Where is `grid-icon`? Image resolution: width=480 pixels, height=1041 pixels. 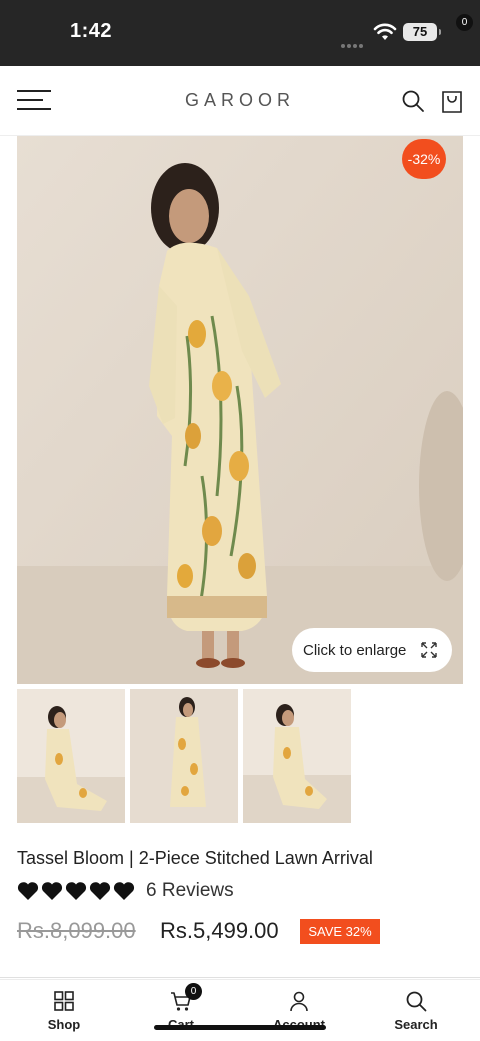 grid-icon is located at coordinates (64, 1001).